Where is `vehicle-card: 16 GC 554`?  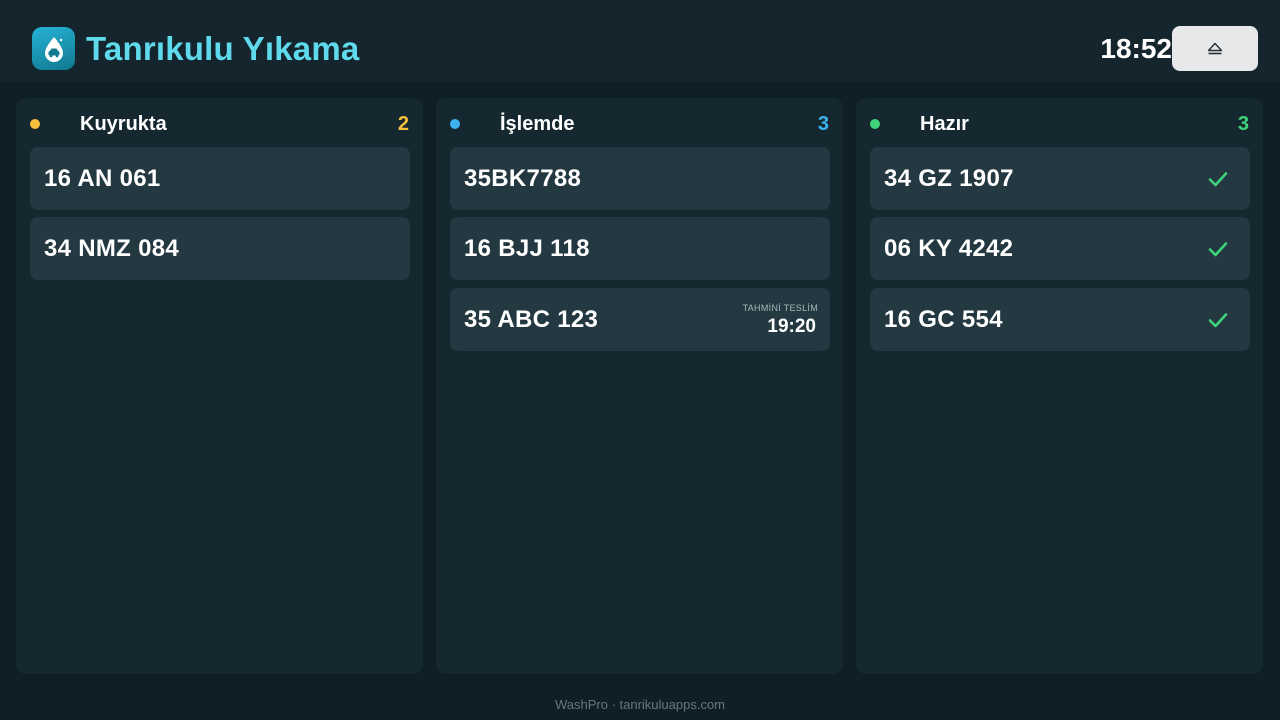
vehicle-card: 16 GC 554 is located at coordinates (1060, 319).